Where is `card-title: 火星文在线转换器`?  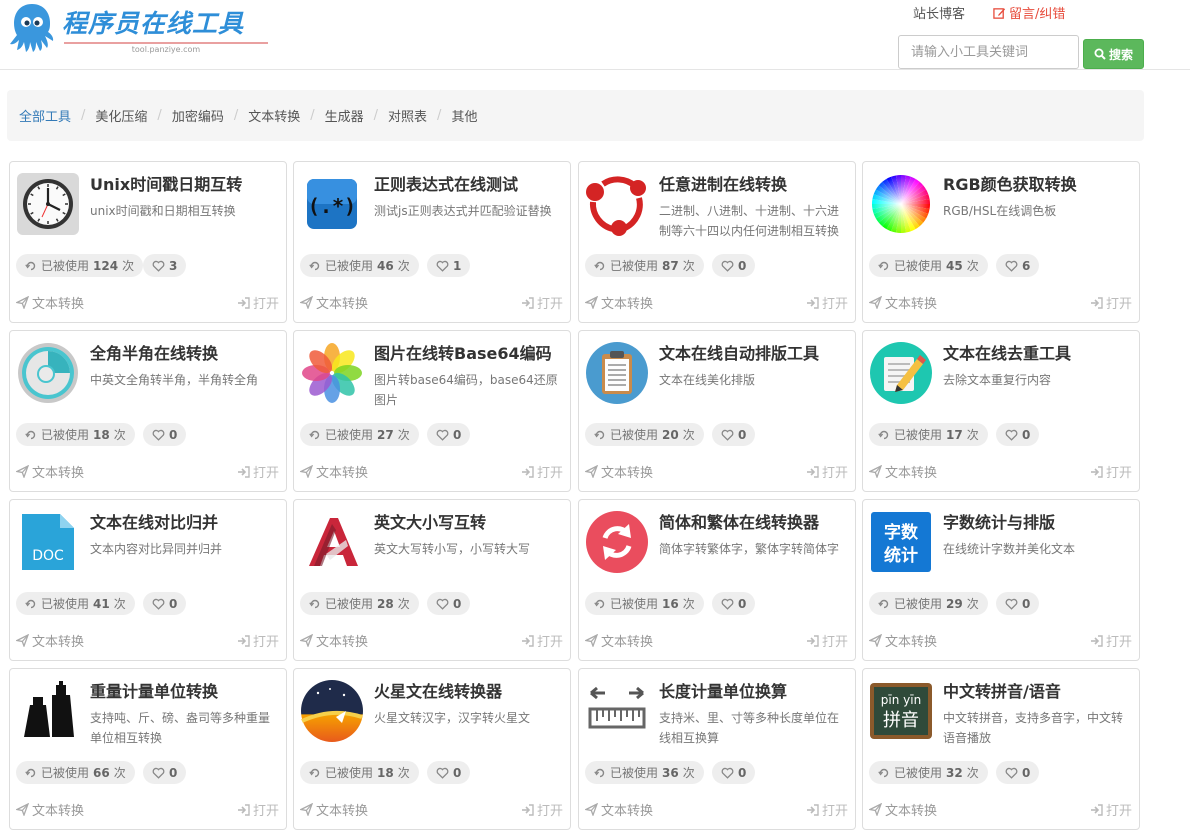
card-title: 火星文在线转换器 is located at coordinates (470, 690).